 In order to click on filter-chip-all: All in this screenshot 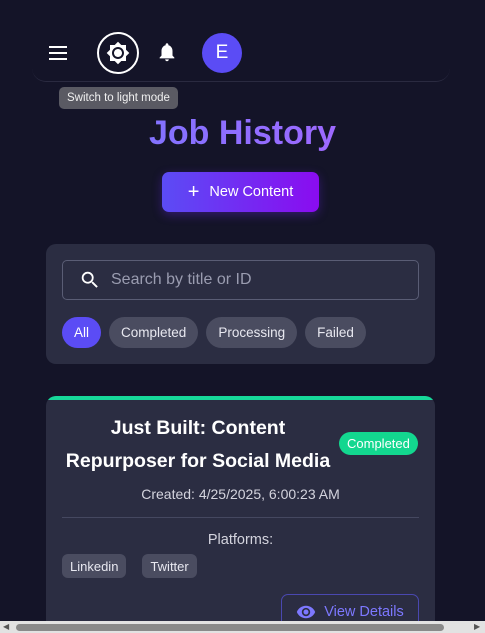, I will do `click(82, 332)`.